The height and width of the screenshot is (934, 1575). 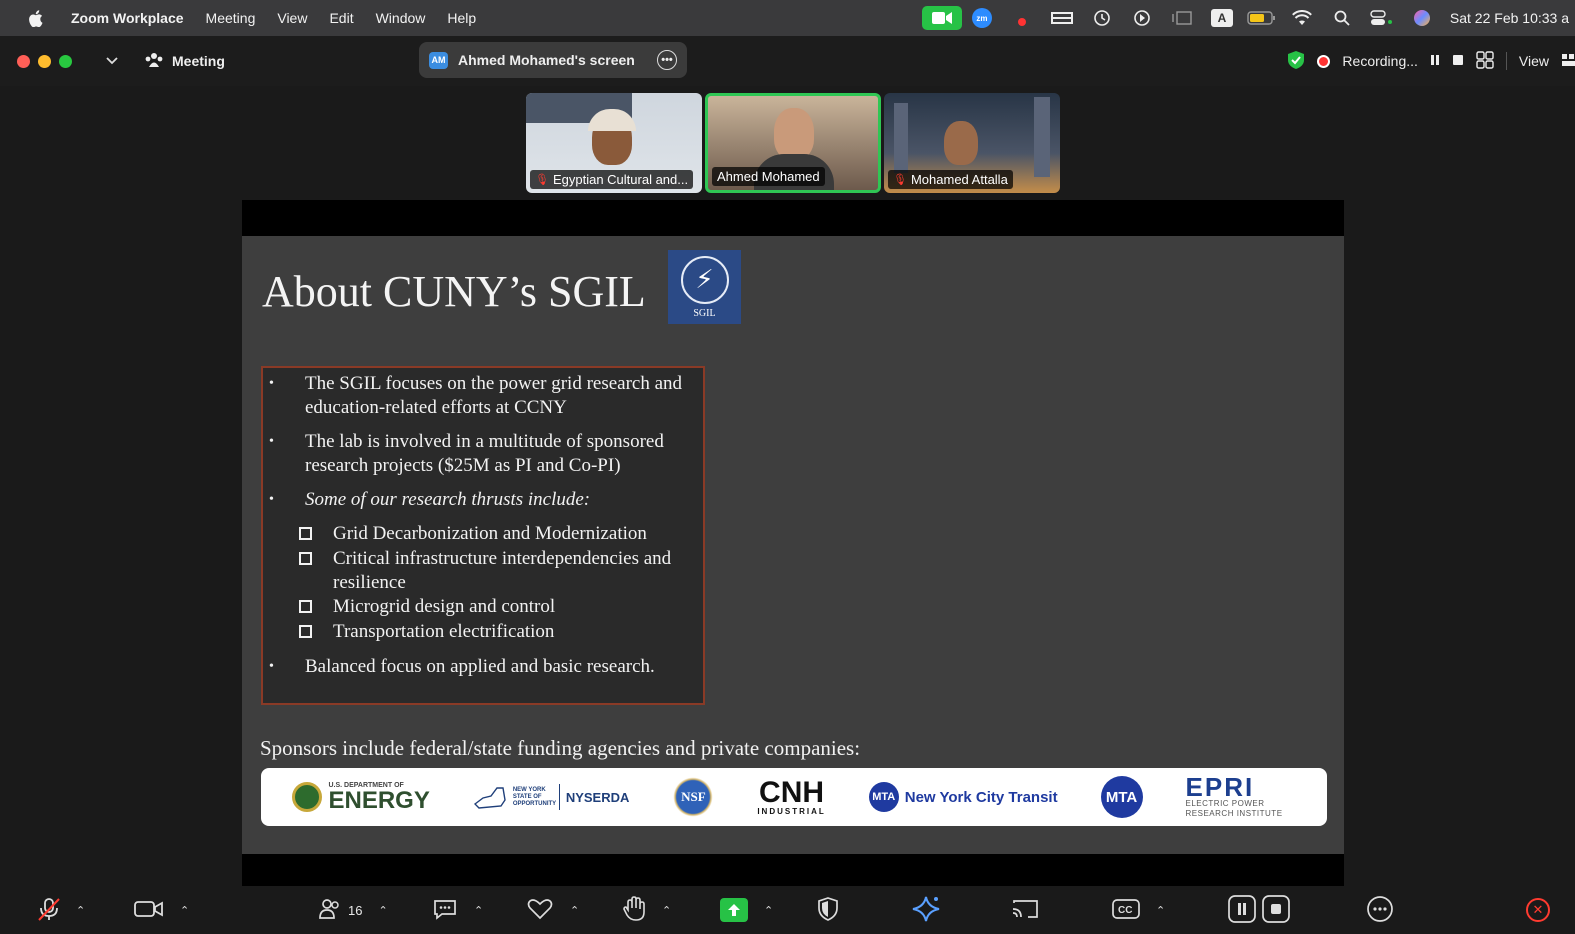 I want to click on reactions-control: ⌃, so click(x=552, y=910).